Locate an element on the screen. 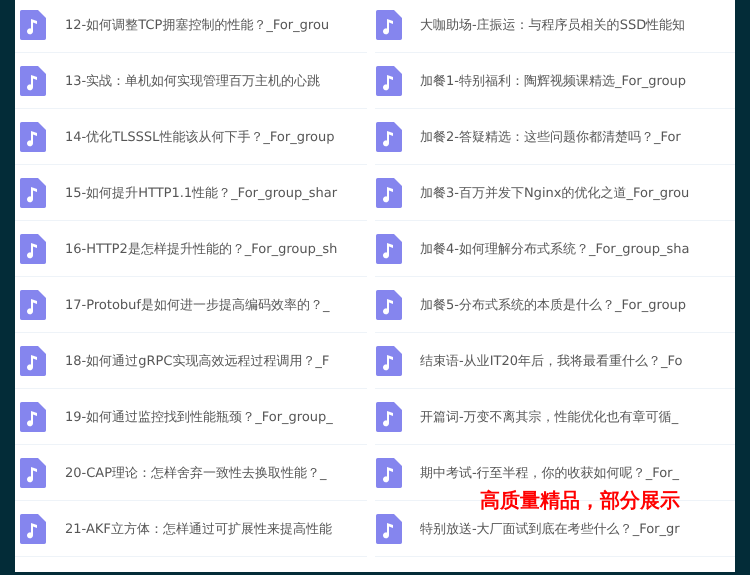 Image resolution: width=750 pixels, height=575 pixels. file-name: 21-AKF立方体：怎样通过可扩展性来提高性能 is located at coordinates (198, 529).